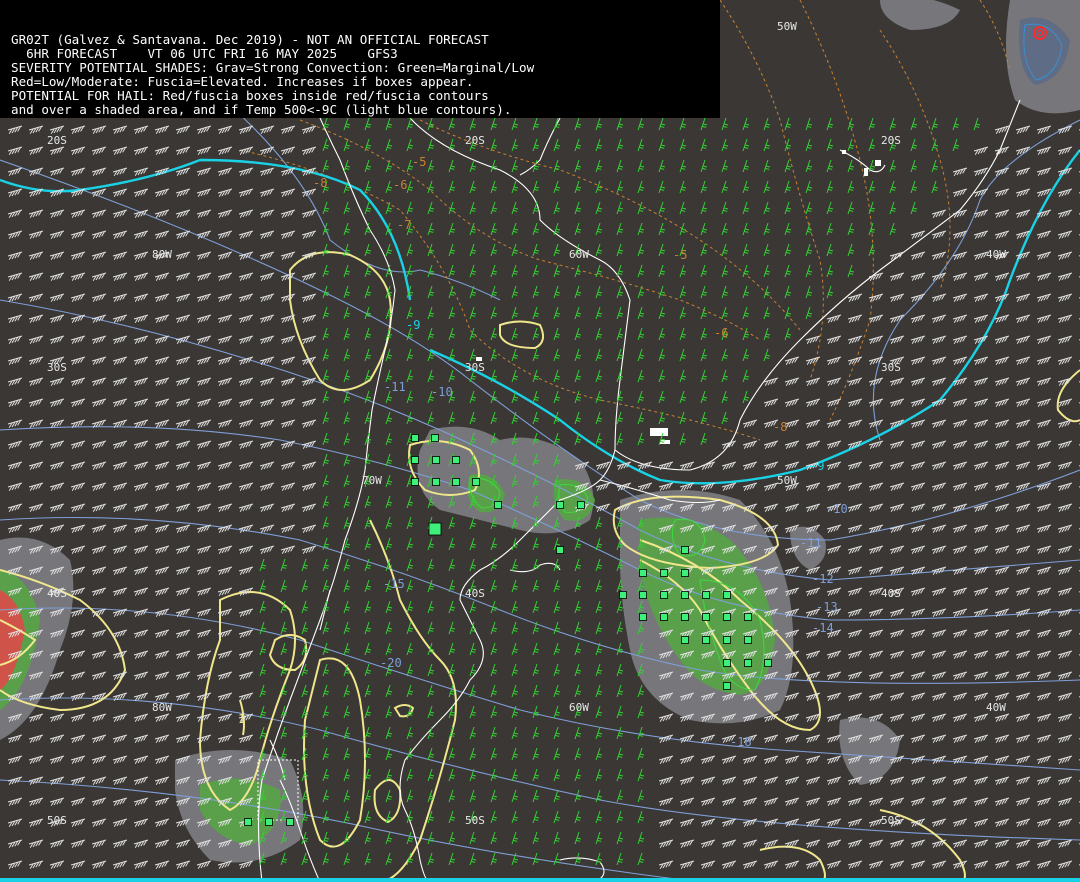  I want to click on bottom-border, so click(540, 880).